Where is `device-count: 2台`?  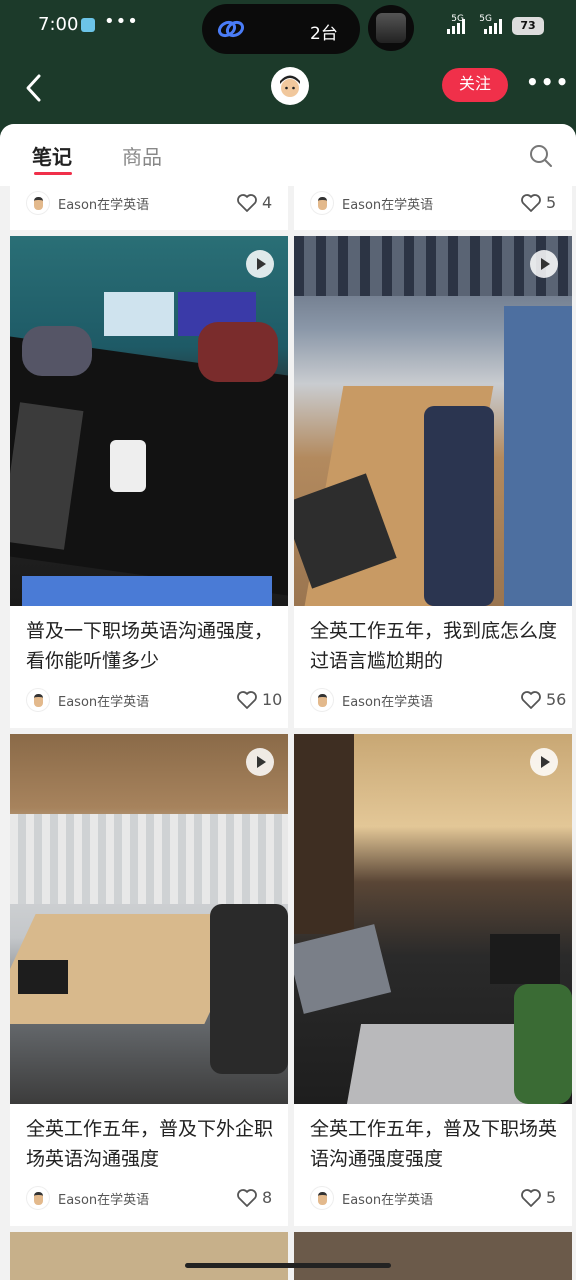 device-count: 2台 is located at coordinates (324, 34).